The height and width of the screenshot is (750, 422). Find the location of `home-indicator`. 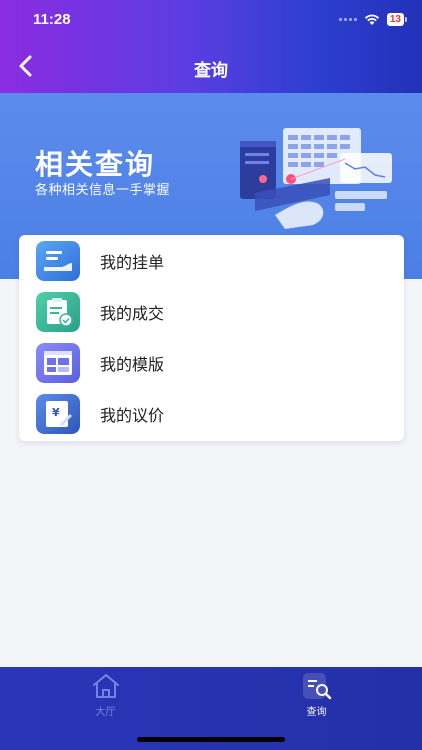

home-indicator is located at coordinates (211, 739).